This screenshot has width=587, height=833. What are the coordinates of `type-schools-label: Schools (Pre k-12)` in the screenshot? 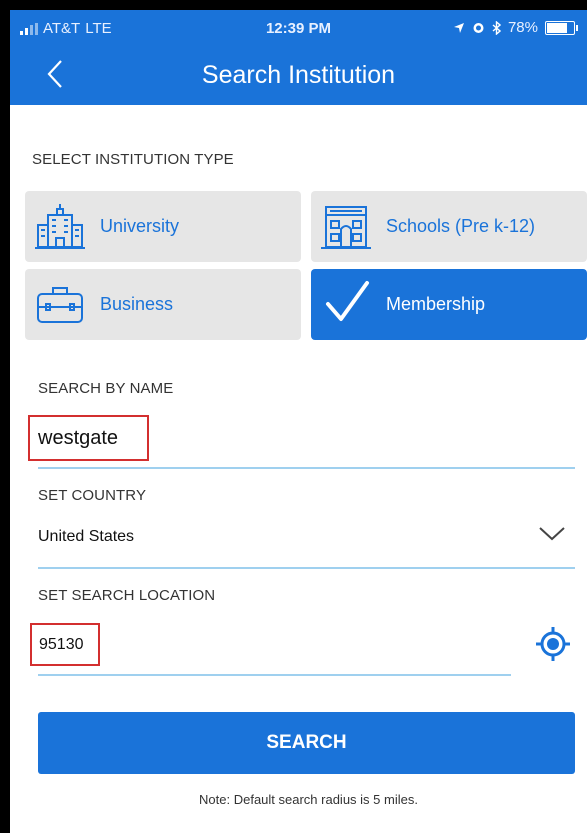 It's located at (461, 226).